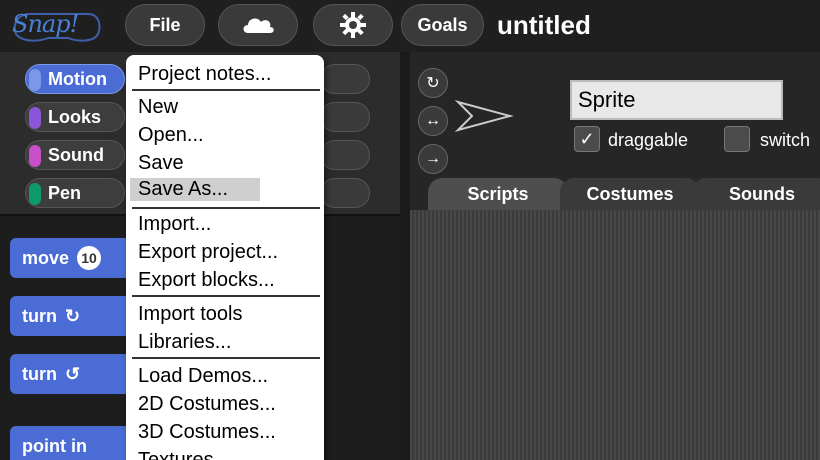 The height and width of the screenshot is (460, 820). I want to click on right-arrow-icon: →, so click(433, 158).